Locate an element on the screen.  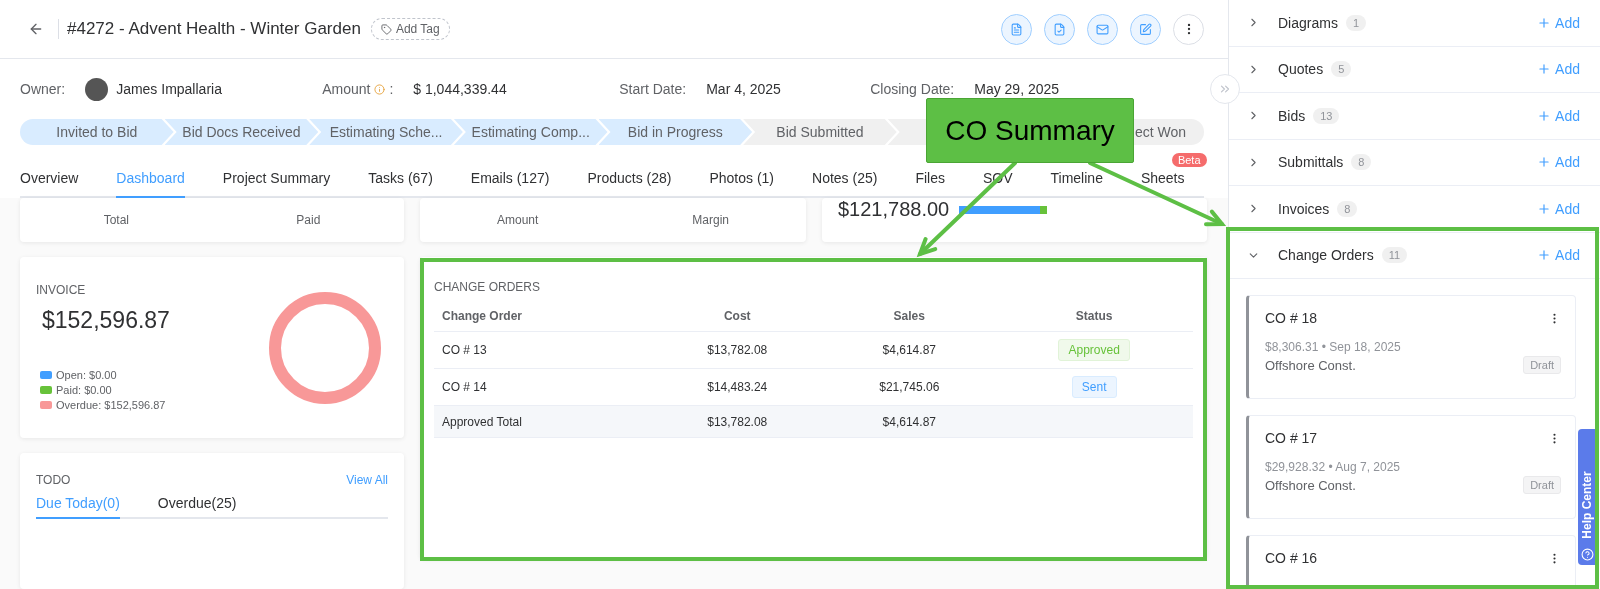
column-header: Change Order is located at coordinates (543, 316).